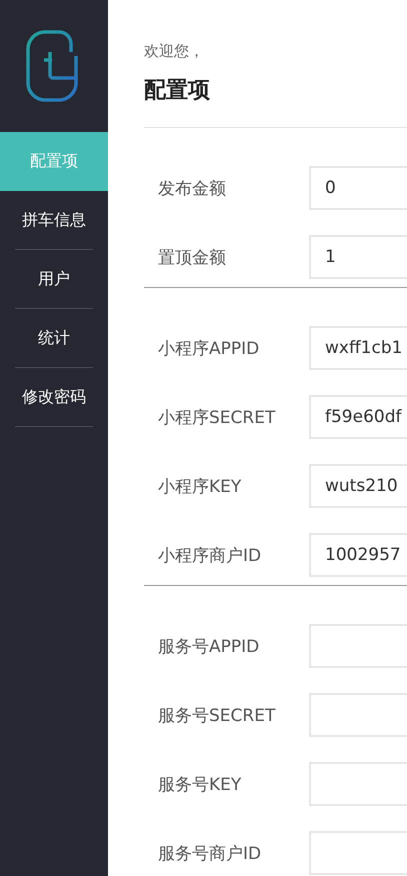 Image resolution: width=407 pixels, height=876 pixels. Describe the element at coordinates (192, 257) in the screenshot. I see `field-label: 置顶金额` at that location.